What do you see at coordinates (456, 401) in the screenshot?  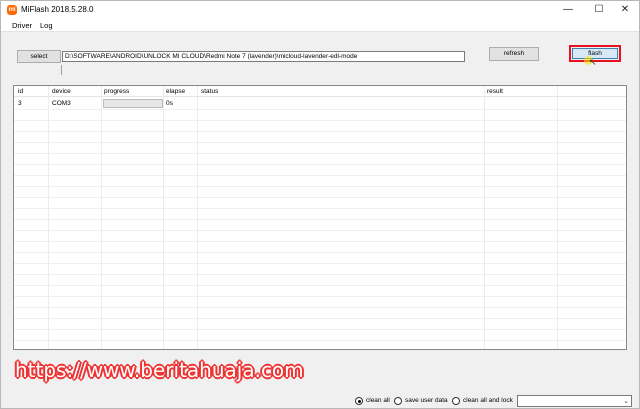 I see `clean-all-and-lock-radio` at bounding box center [456, 401].